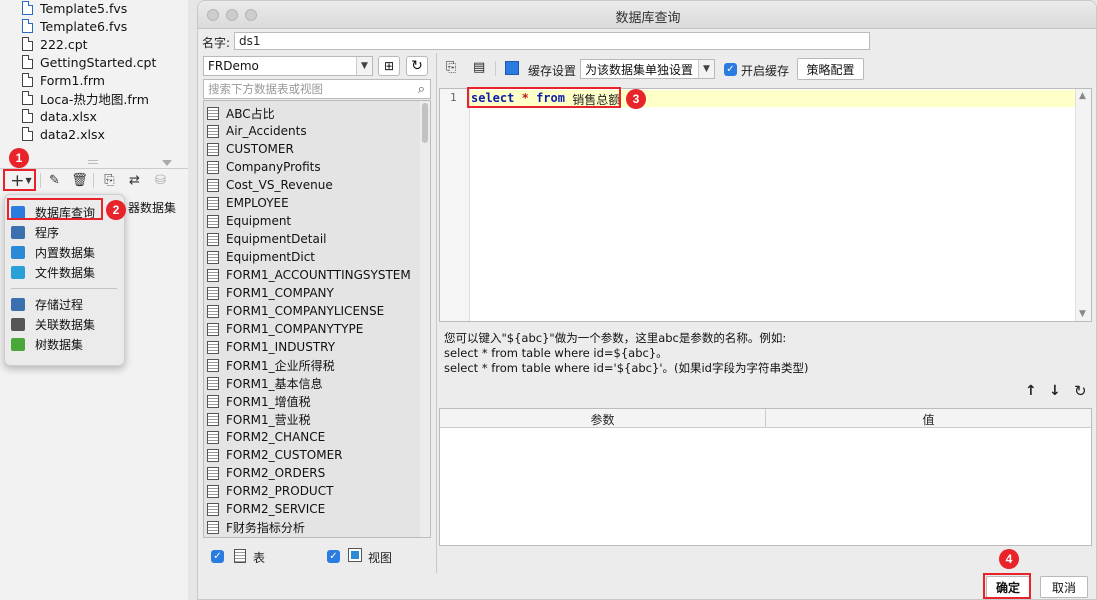  What do you see at coordinates (1080, 391) in the screenshot?
I see `refresh-params-icon: ↻` at bounding box center [1080, 391].